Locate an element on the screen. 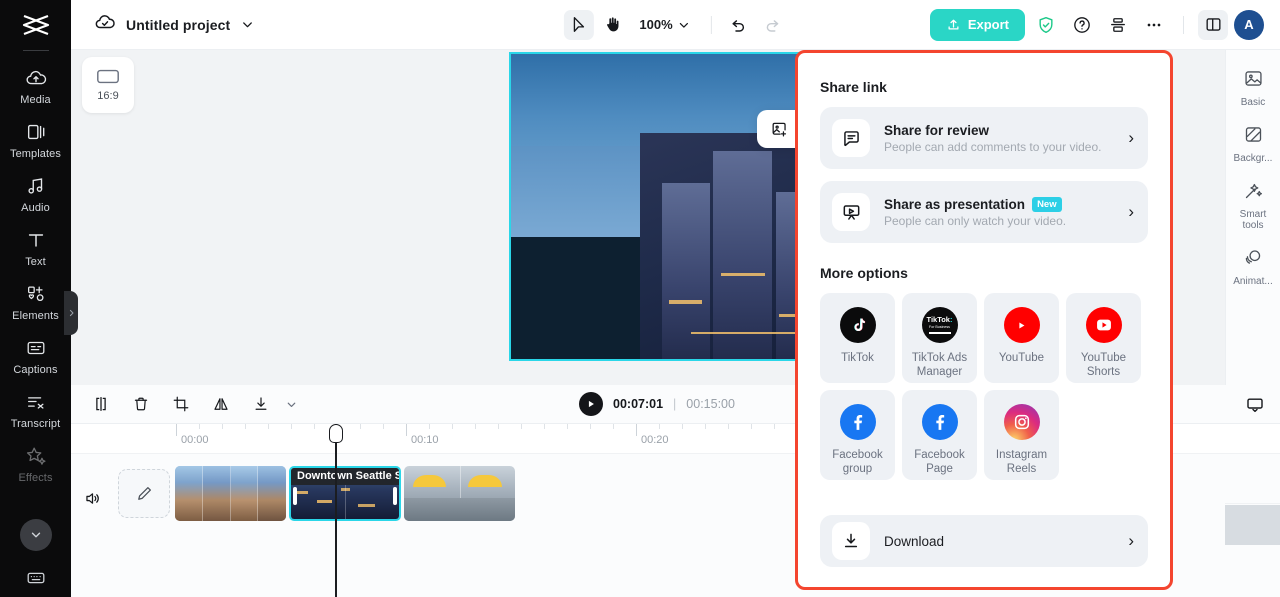 This screenshot has height=597, width=1280. sidebar-item-captions: Captions is located at coordinates (35, 356).